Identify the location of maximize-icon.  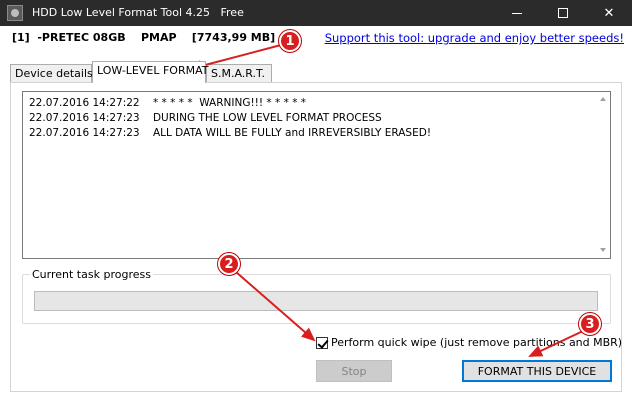
(563, 13).